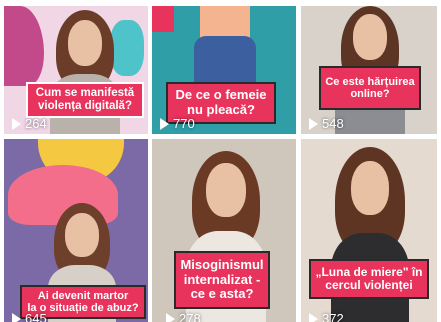 This screenshot has height=322, width=441. What do you see at coordinates (222, 280) in the screenshot?
I see `video-caption: Misoginismul internalizat - ce e asta?` at bounding box center [222, 280].